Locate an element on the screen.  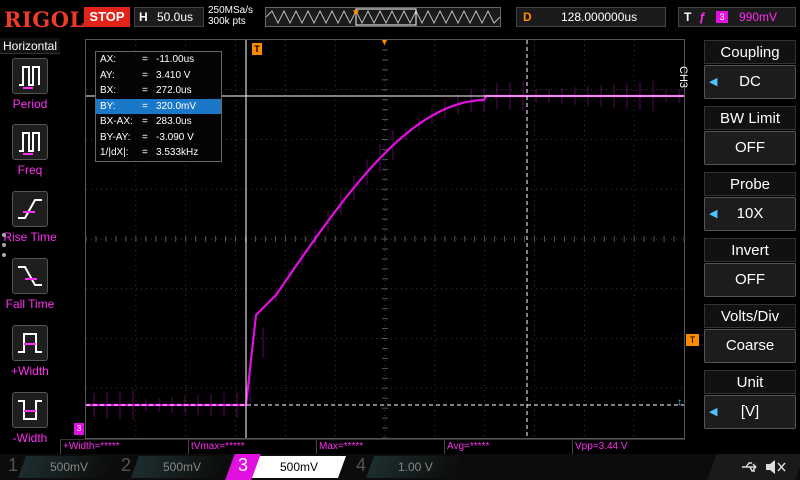
frequency-button: Freq is located at coordinates (30, 155).